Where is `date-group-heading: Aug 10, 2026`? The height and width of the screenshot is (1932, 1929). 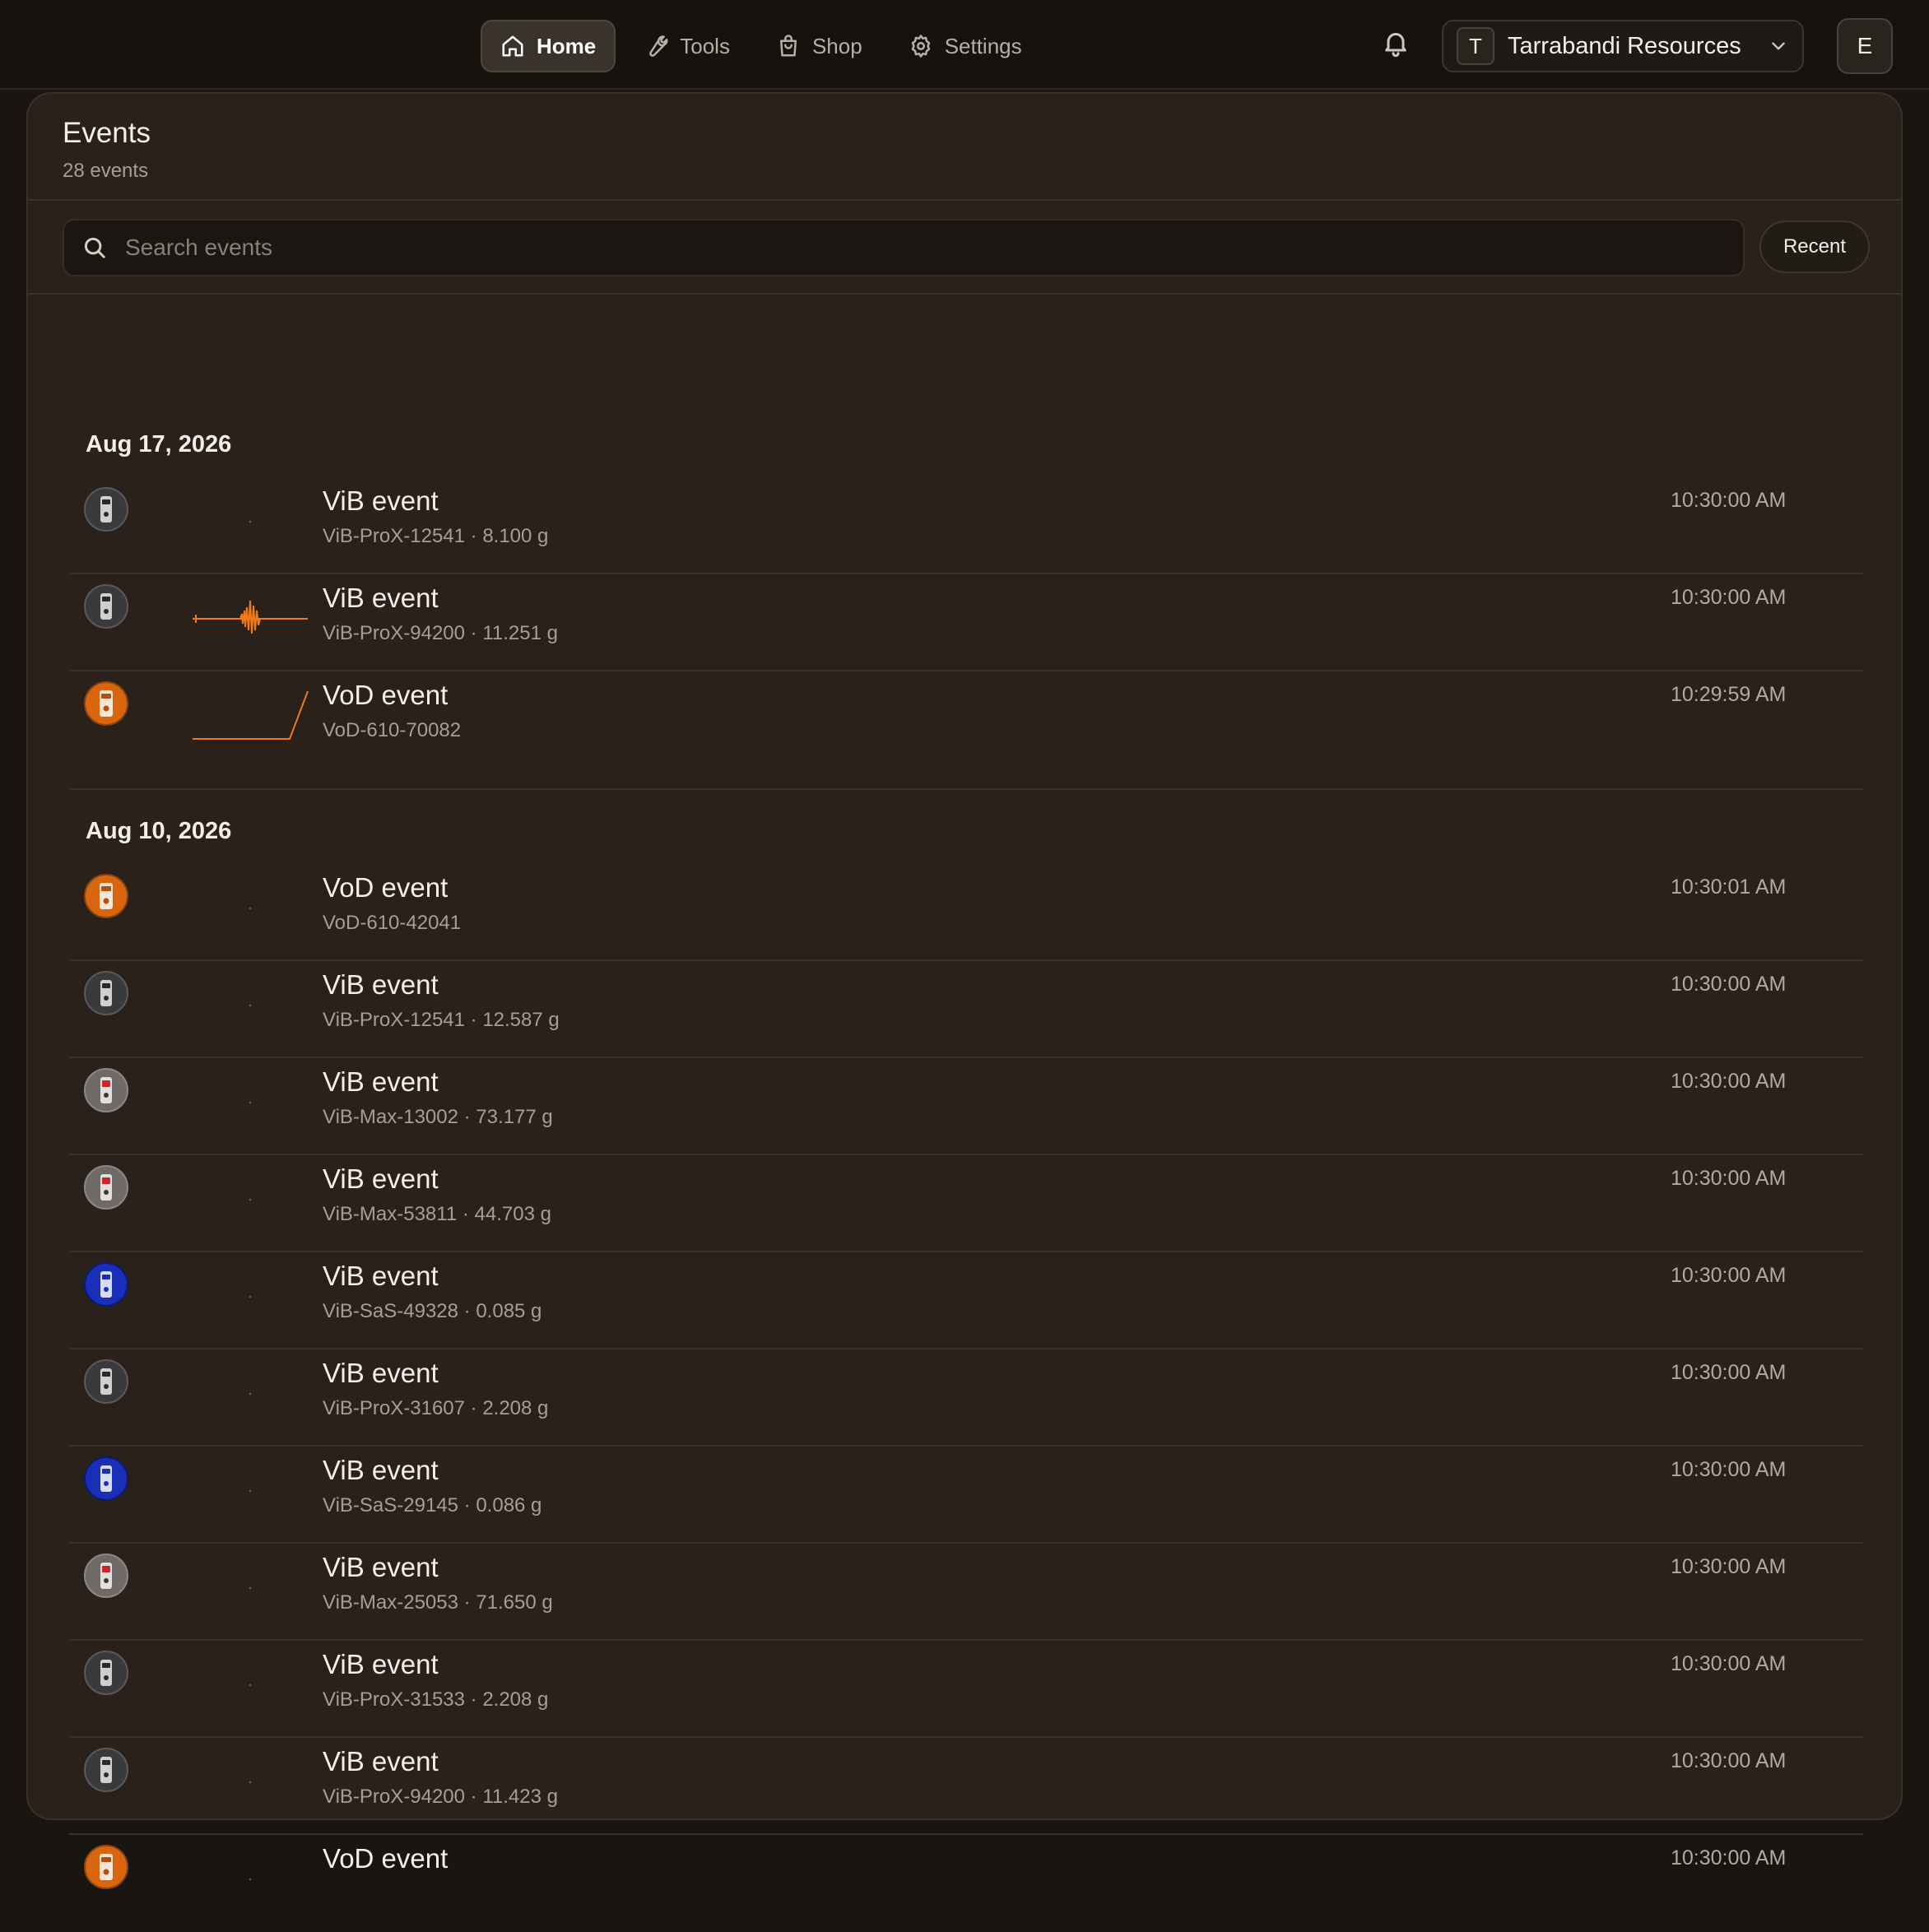
date-group-heading: Aug 10, 2026 is located at coordinates (159, 831).